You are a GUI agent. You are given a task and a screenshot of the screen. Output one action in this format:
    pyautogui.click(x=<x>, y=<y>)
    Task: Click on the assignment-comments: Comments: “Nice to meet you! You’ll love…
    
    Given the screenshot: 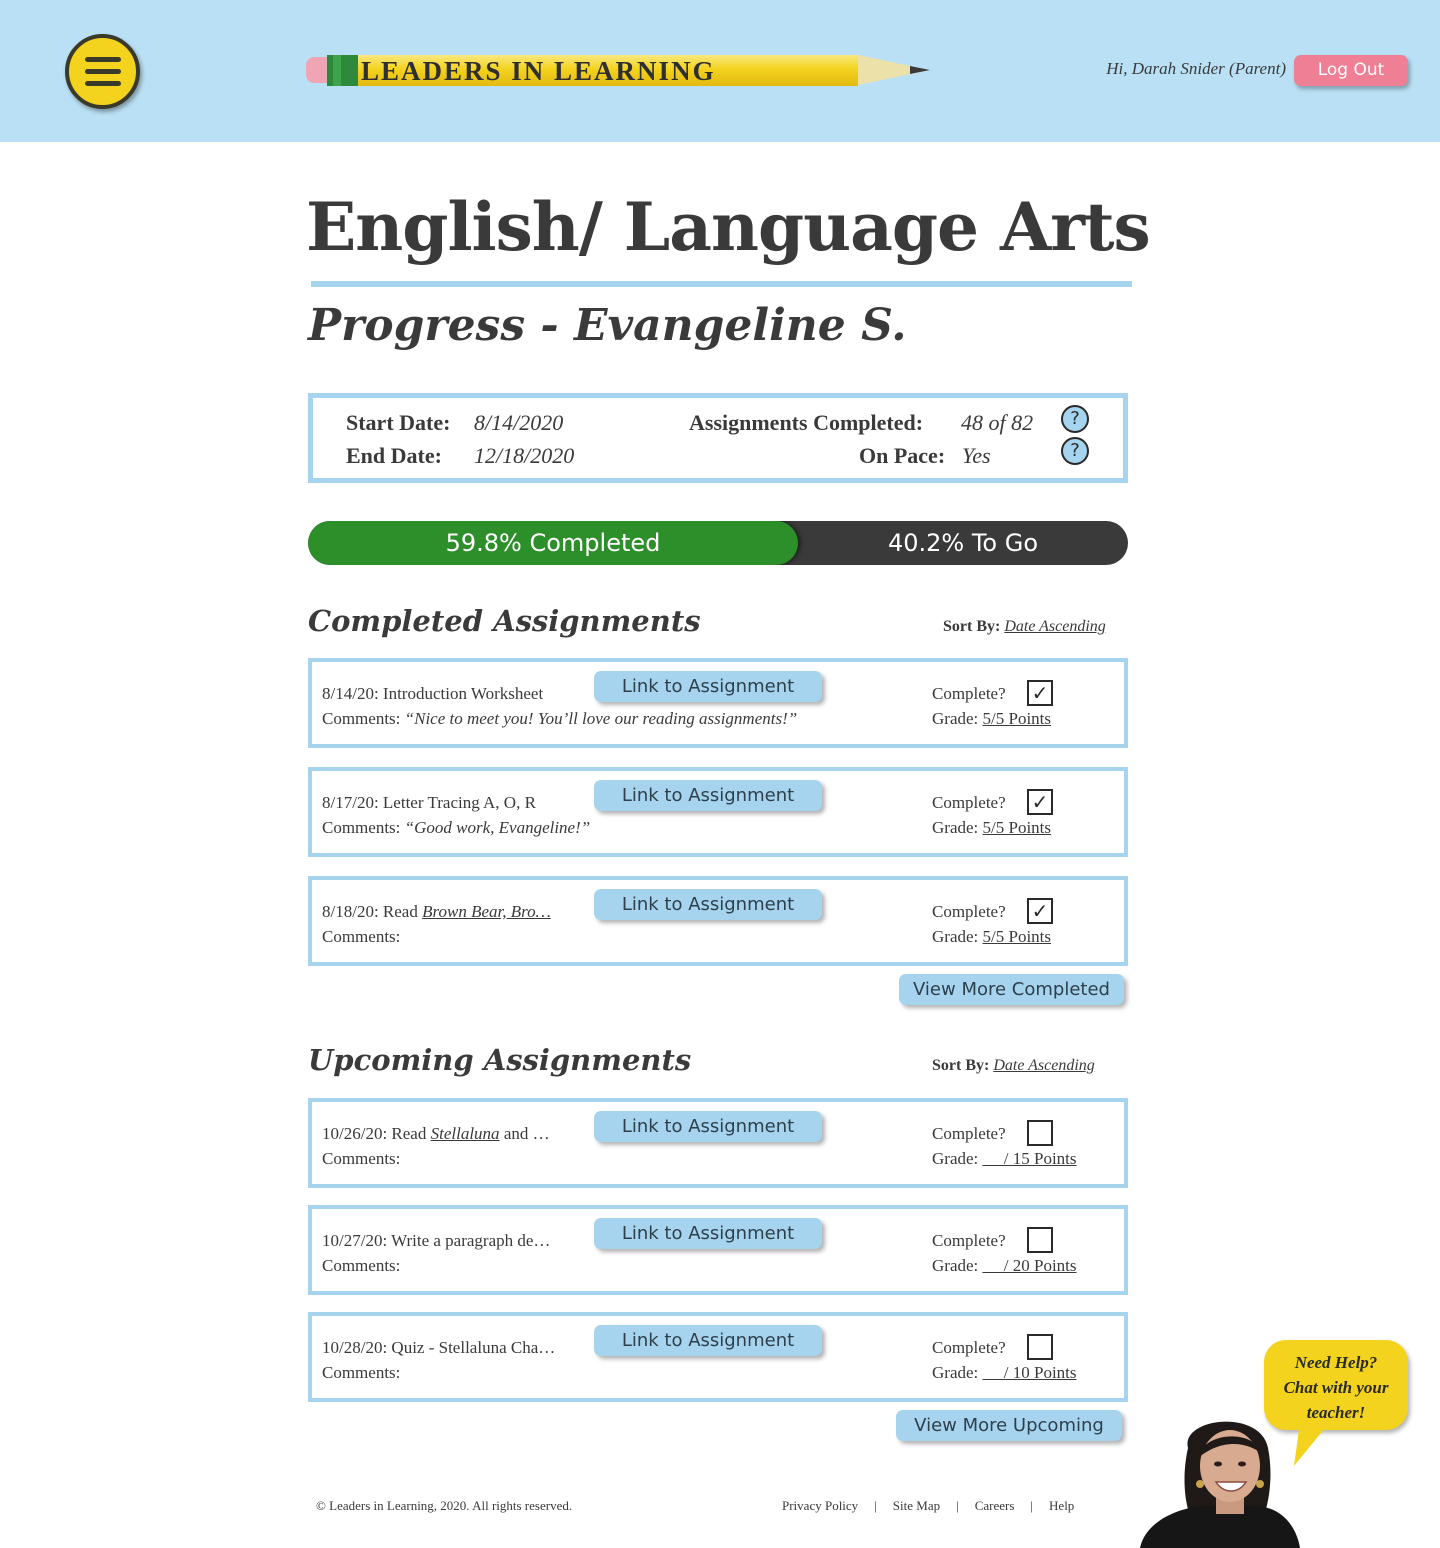 What is the action you would take?
    pyautogui.click(x=560, y=718)
    